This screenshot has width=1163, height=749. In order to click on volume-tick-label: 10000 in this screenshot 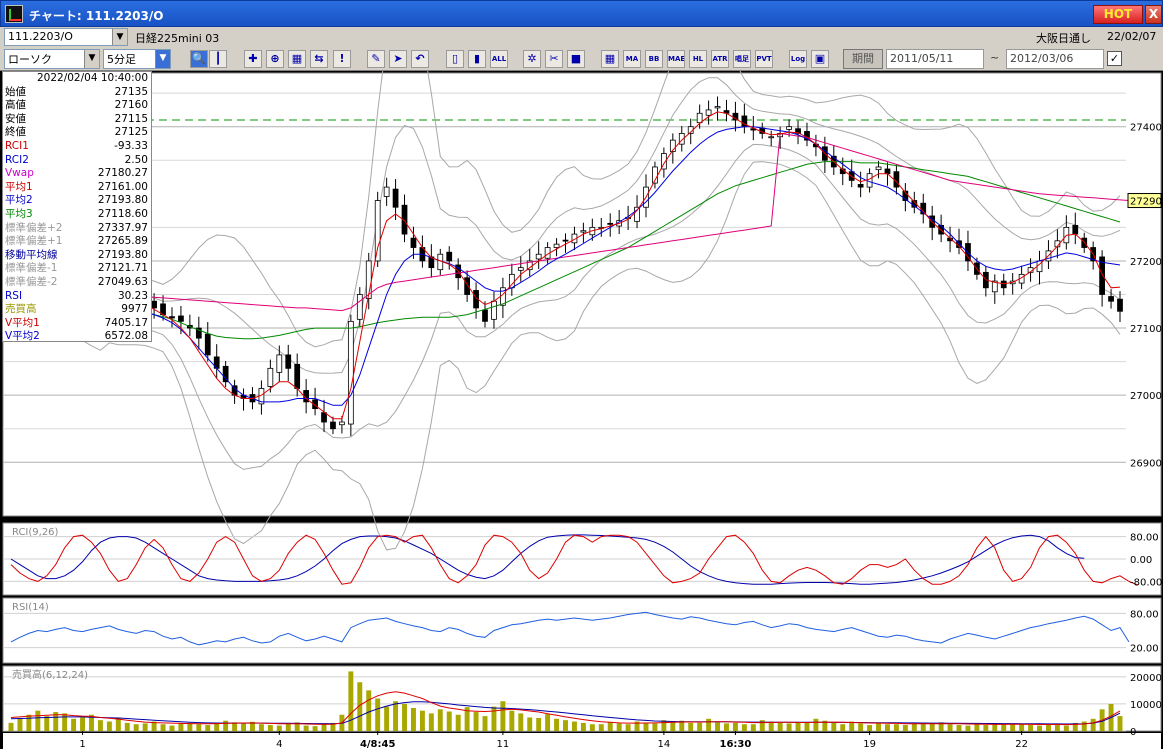, I will do `click(1146, 705)`.